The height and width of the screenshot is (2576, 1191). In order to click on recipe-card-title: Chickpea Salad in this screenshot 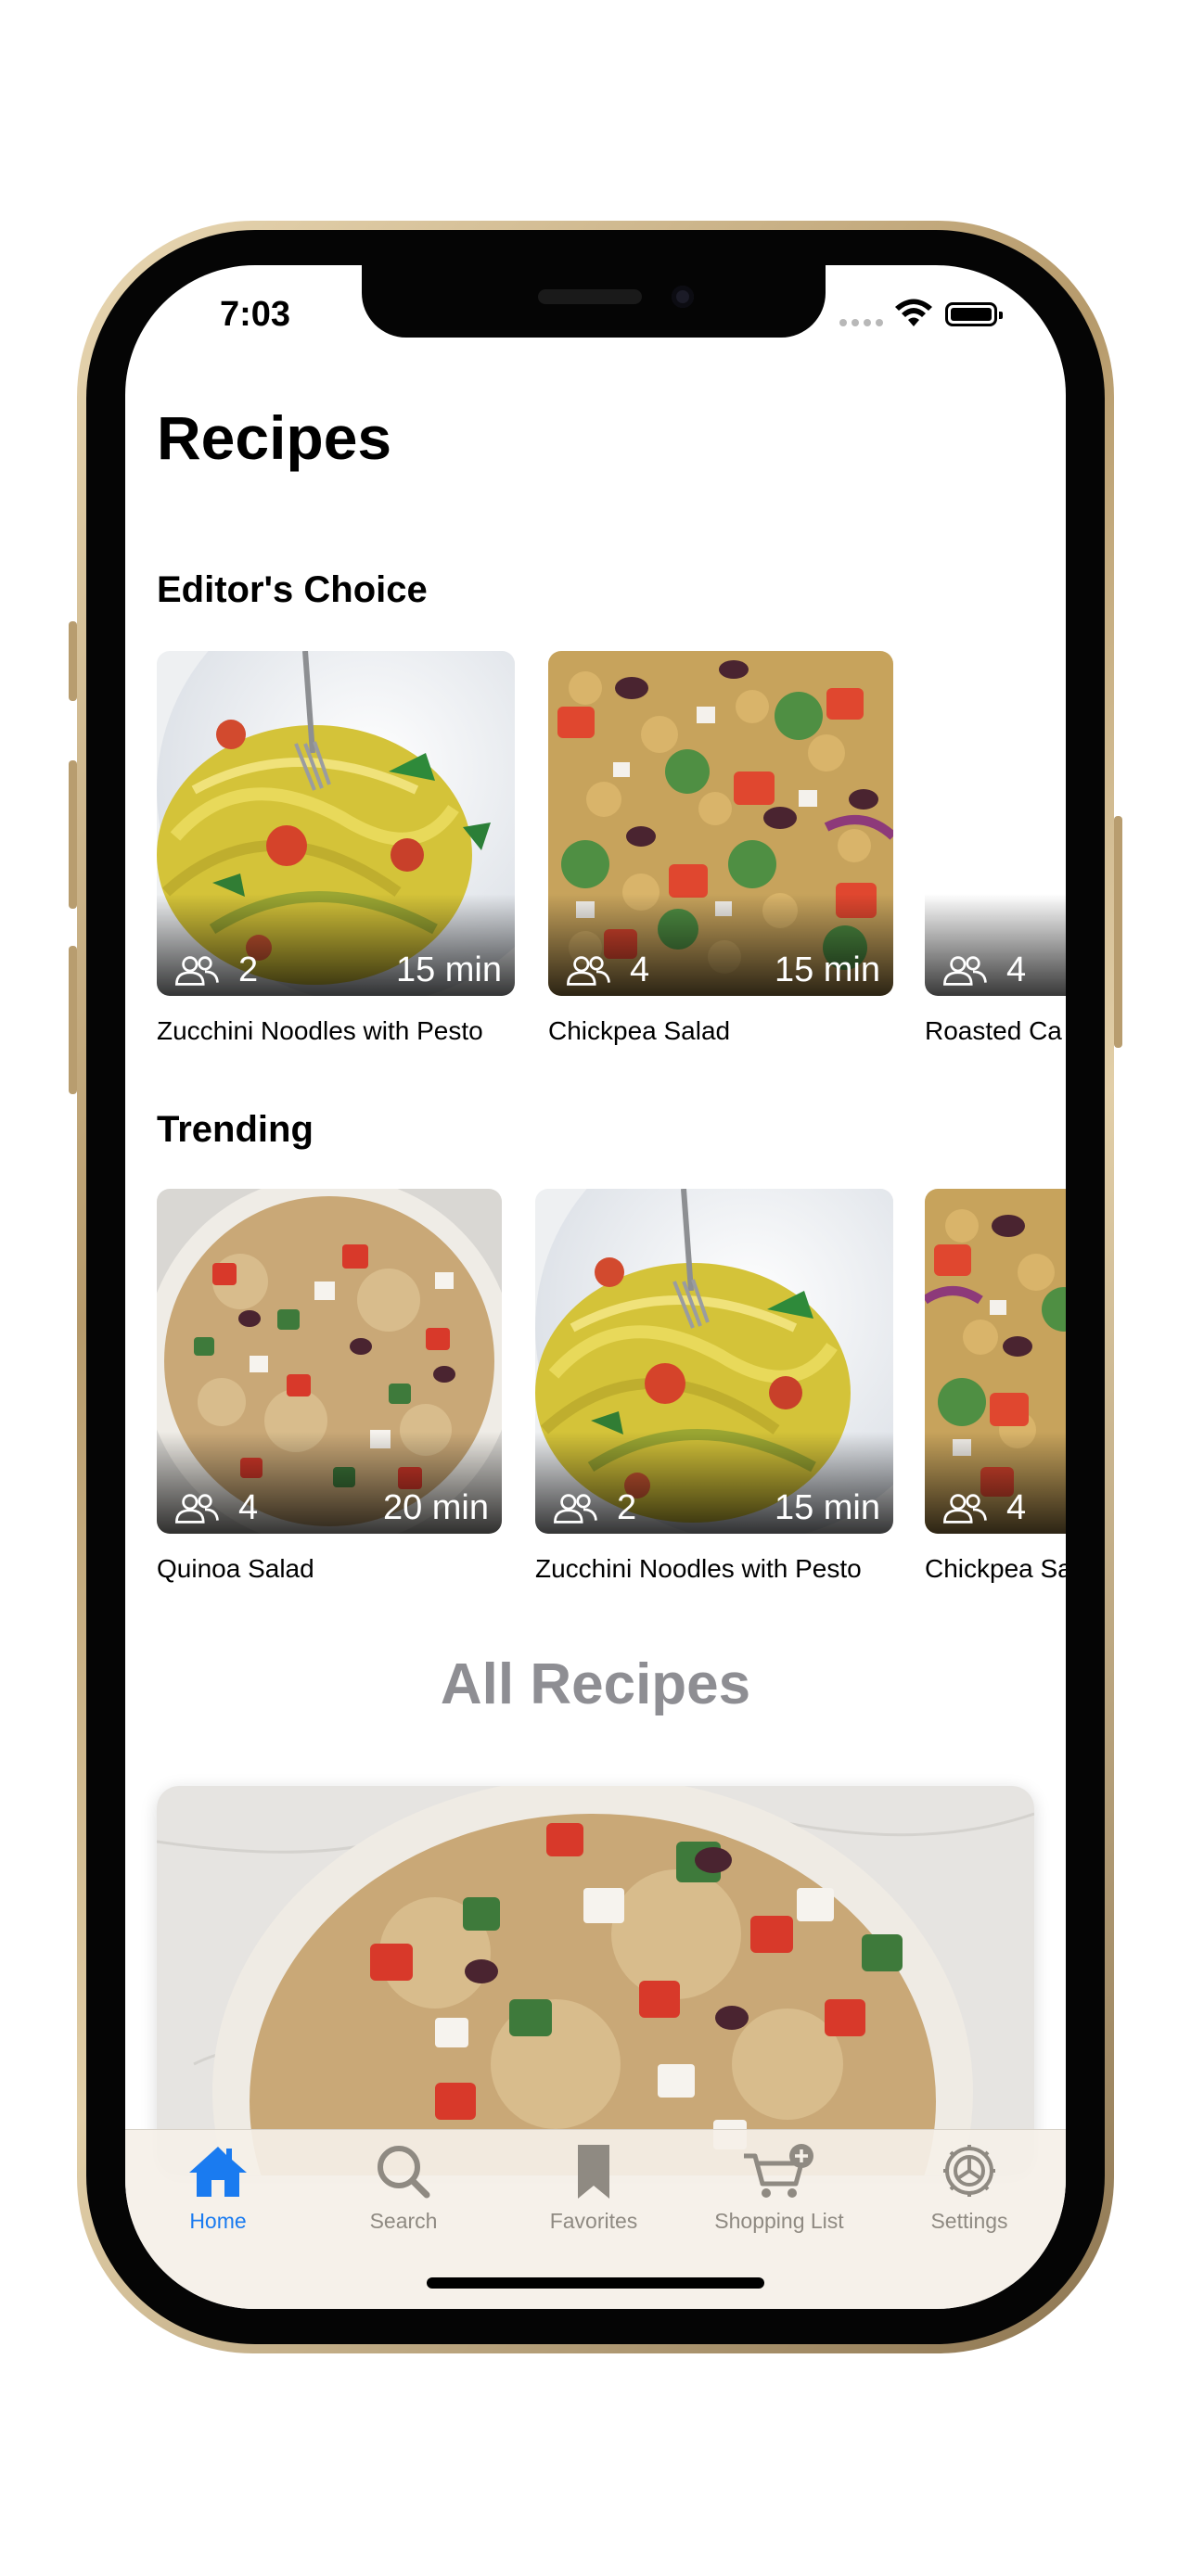, I will do `click(639, 1030)`.